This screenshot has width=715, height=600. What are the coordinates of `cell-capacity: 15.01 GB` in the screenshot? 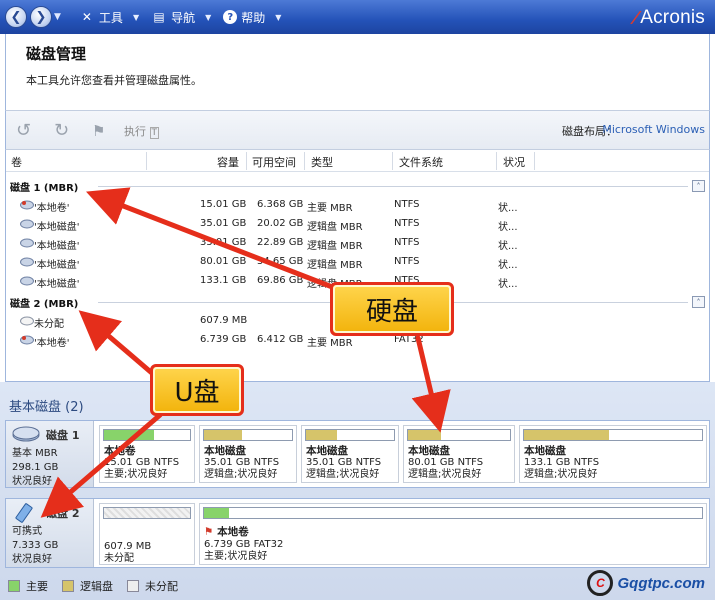 It's located at (223, 204).